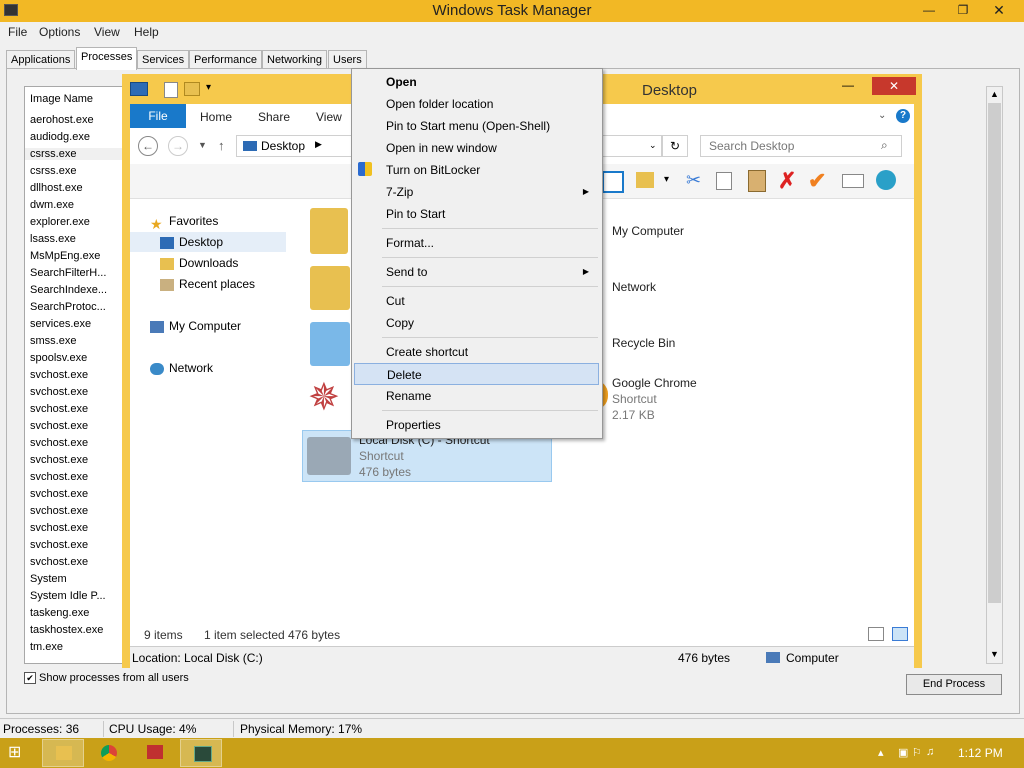 Image resolution: width=1024 pixels, height=768 pixels. What do you see at coordinates (329, 231) in the screenshot?
I see `user-folder-icon` at bounding box center [329, 231].